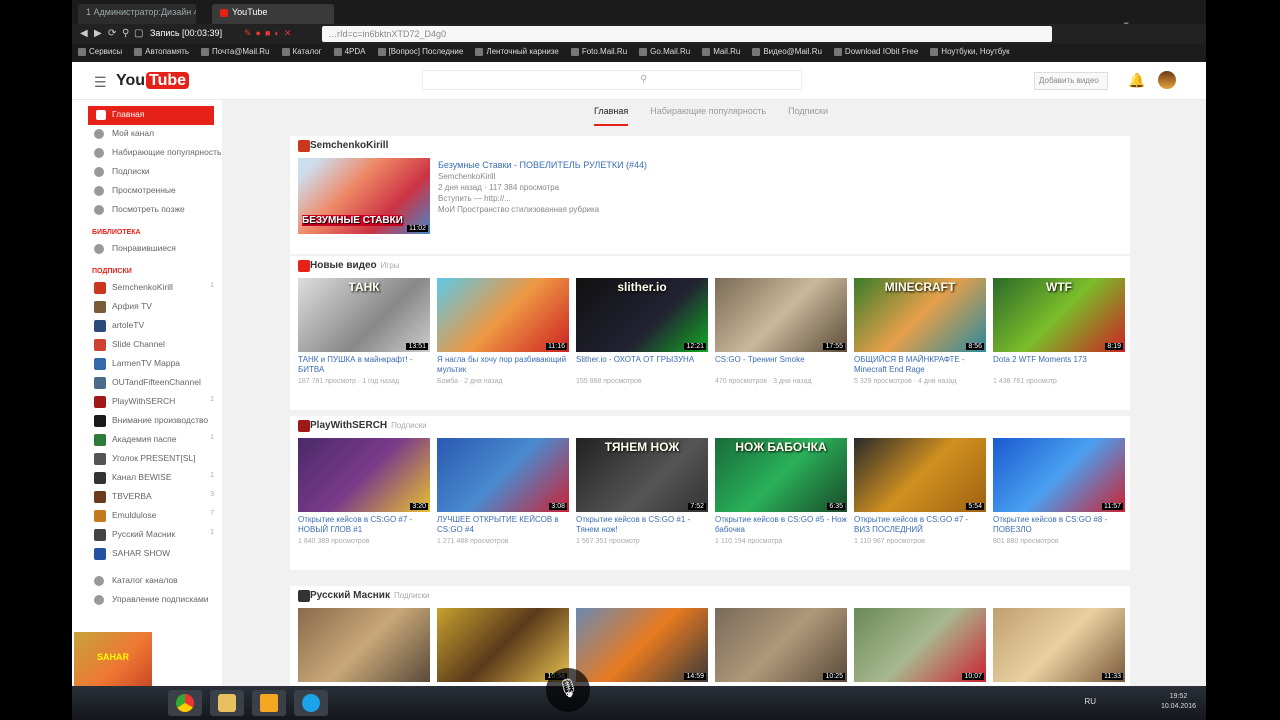 This screenshot has height=720, width=1280. Describe the element at coordinates (1090, 701) in the screenshot. I see `language-indicator: RU` at that location.